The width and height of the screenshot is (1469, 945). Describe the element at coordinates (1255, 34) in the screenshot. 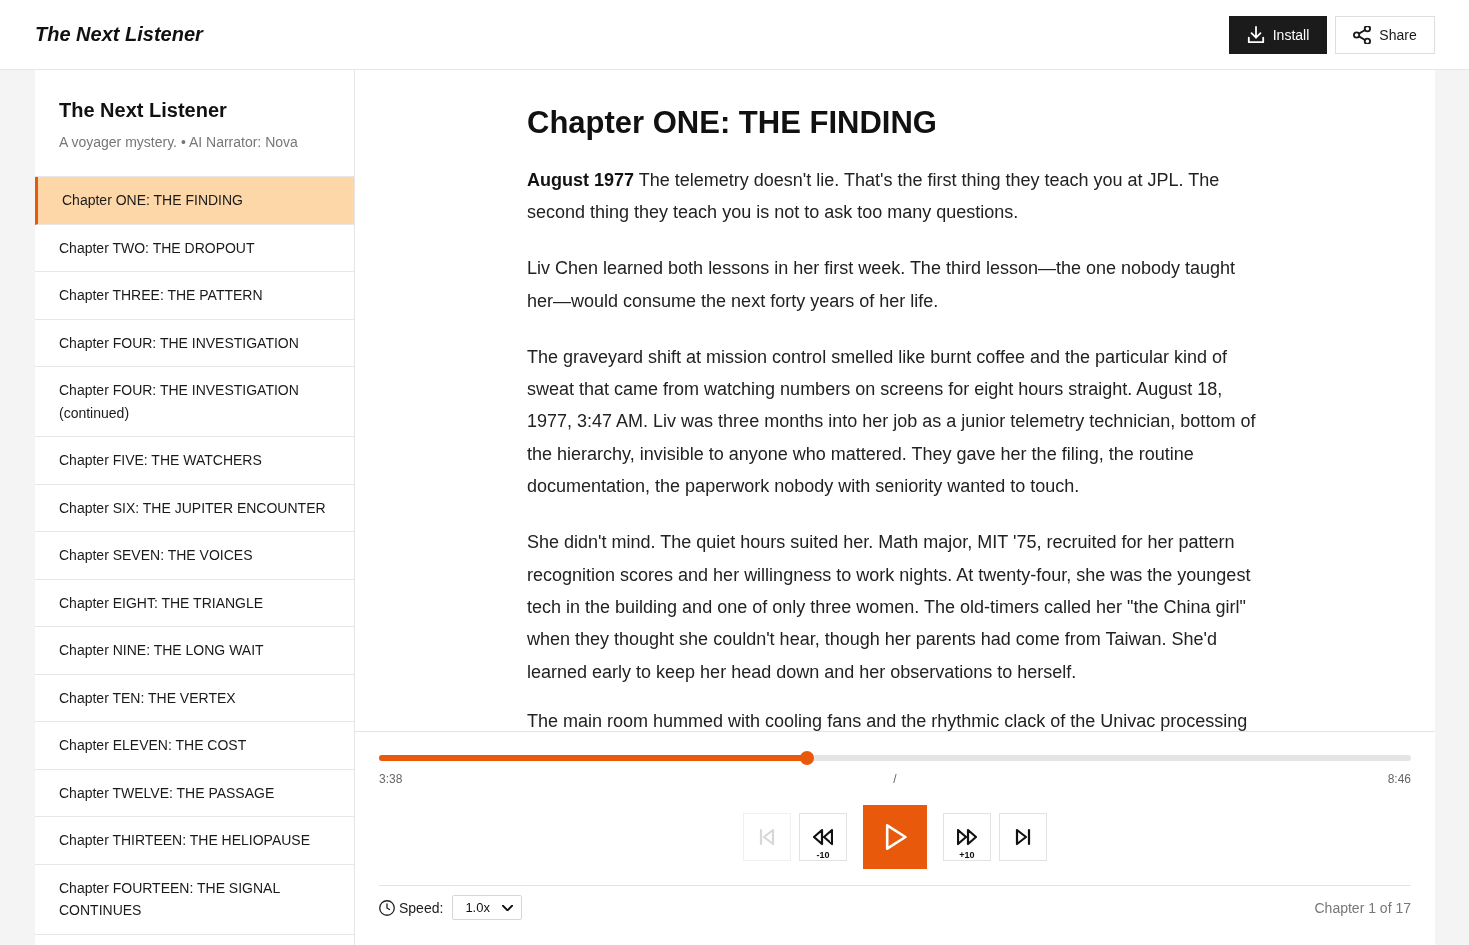

I see `download-icon` at that location.